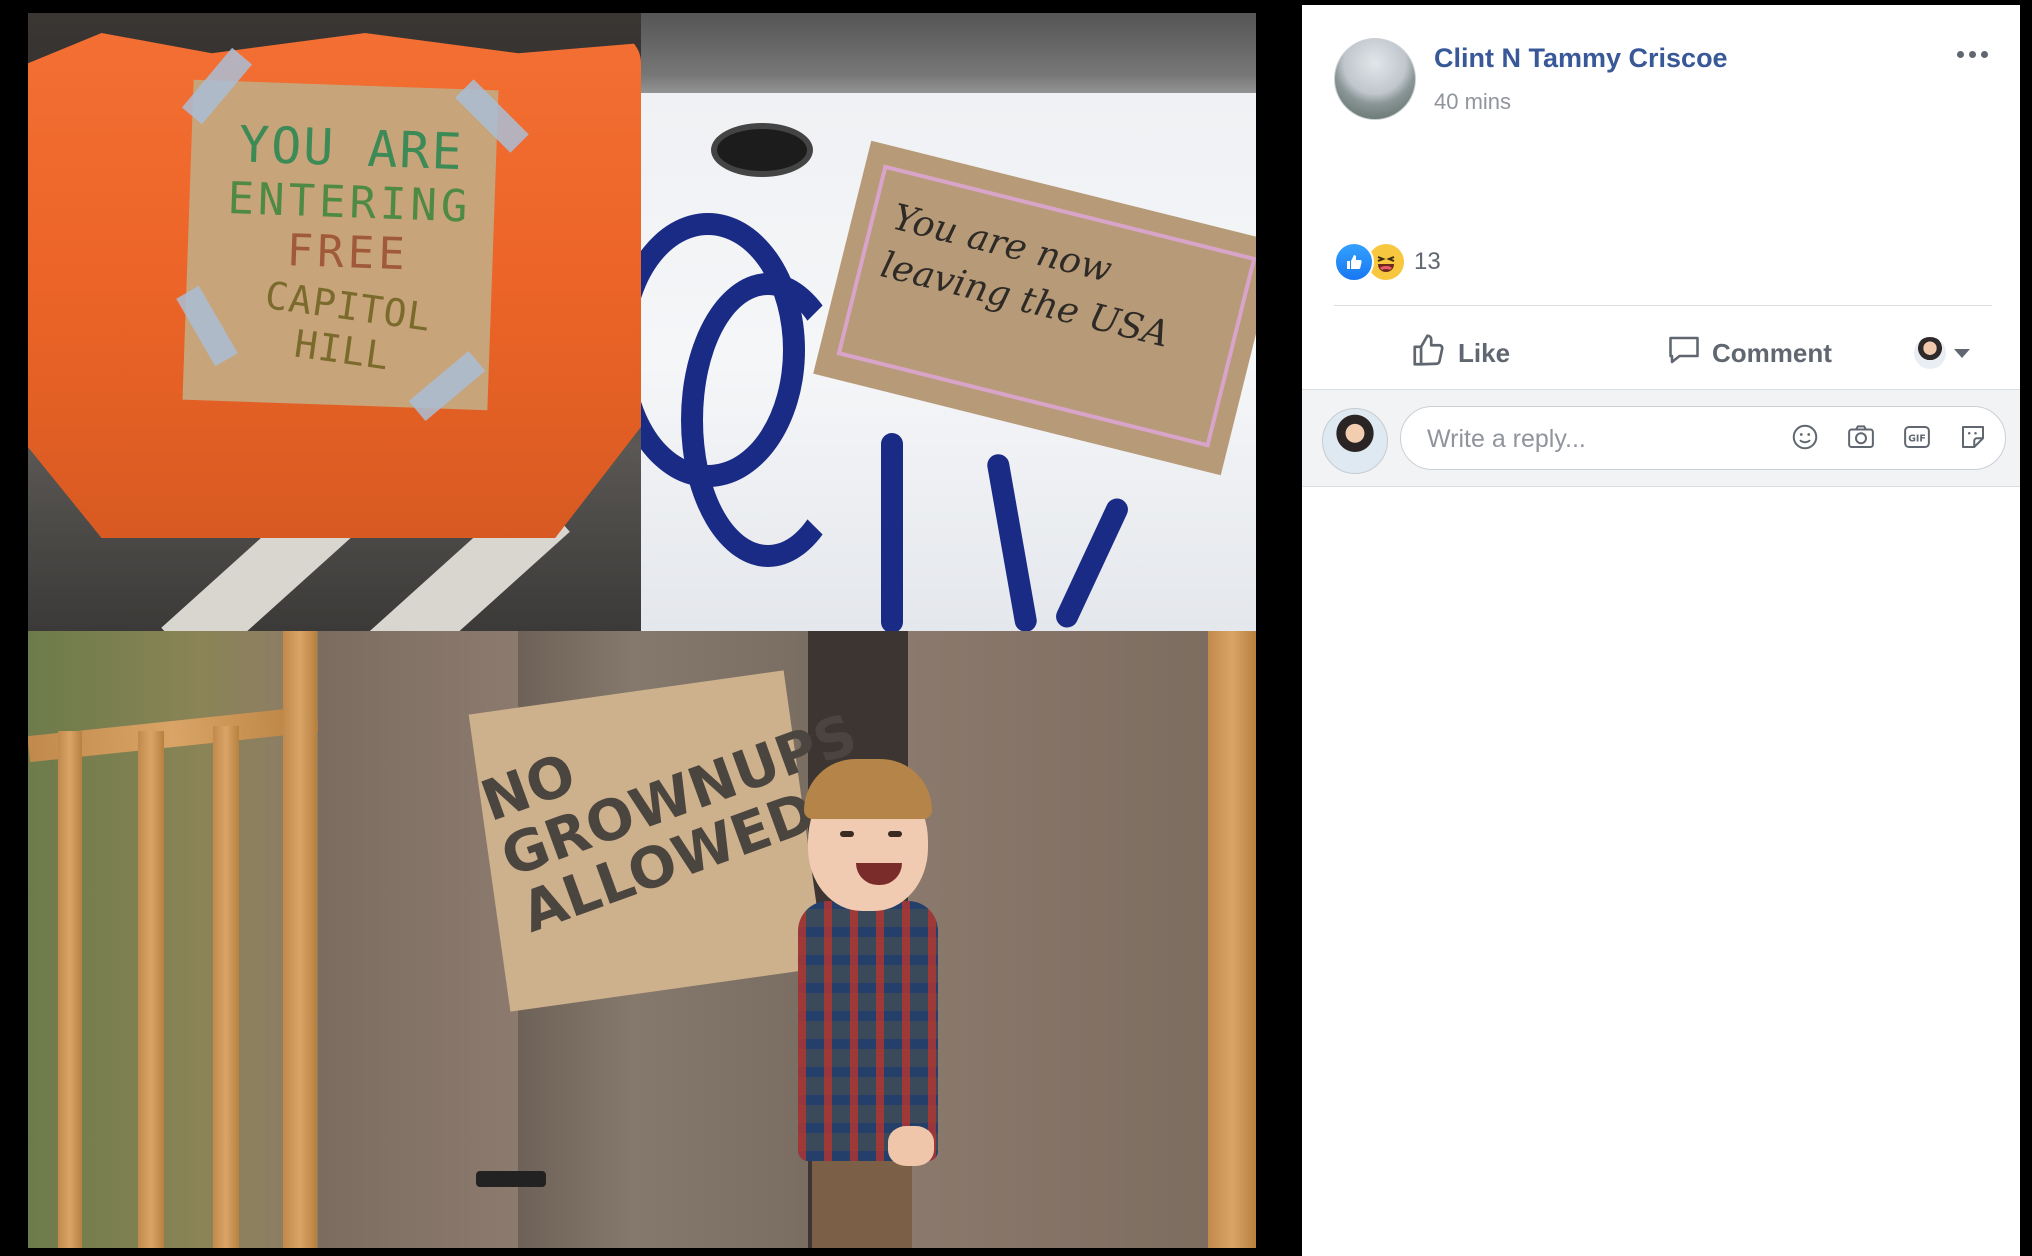 The width and height of the screenshot is (2032, 1256). Describe the element at coordinates (1387, 262) in the screenshot. I see `reaction-summary: 13` at that location.